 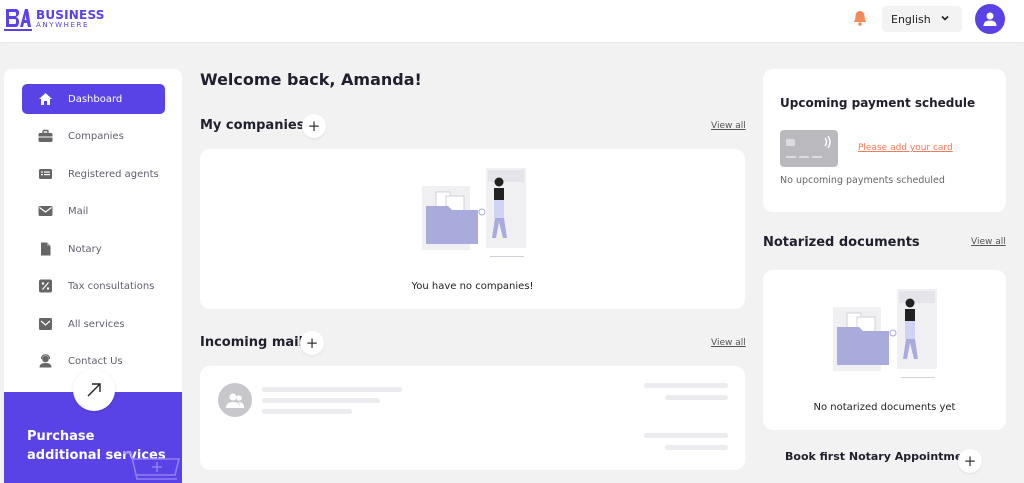 What do you see at coordinates (45, 286) in the screenshot?
I see `percent-icon` at bounding box center [45, 286].